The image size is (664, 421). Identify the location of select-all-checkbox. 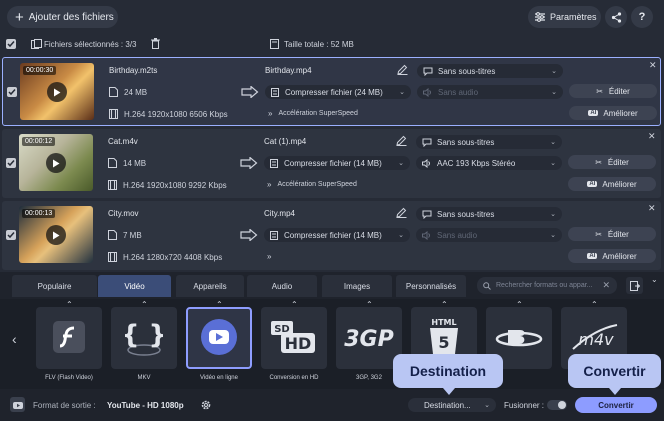
(11, 44).